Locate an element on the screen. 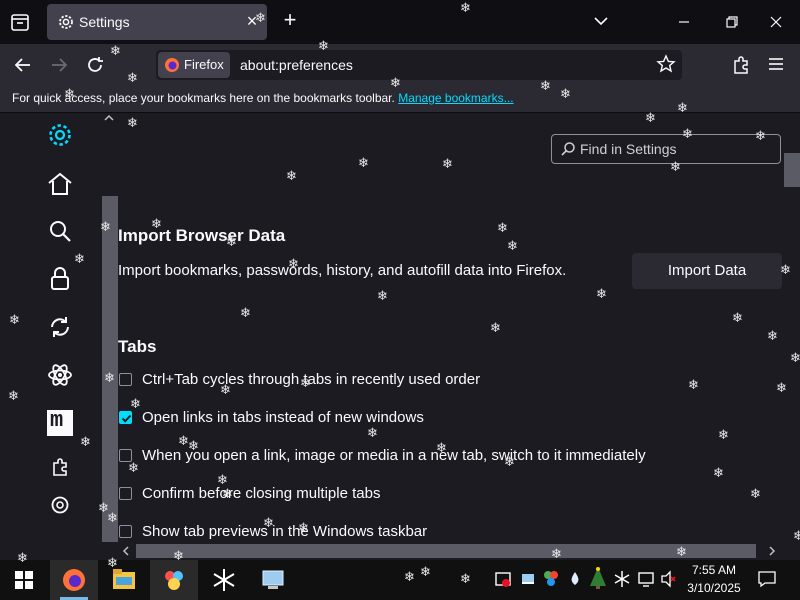 This screenshot has width=800, height=600. volume-muted-icon is located at coordinates (668, 579).